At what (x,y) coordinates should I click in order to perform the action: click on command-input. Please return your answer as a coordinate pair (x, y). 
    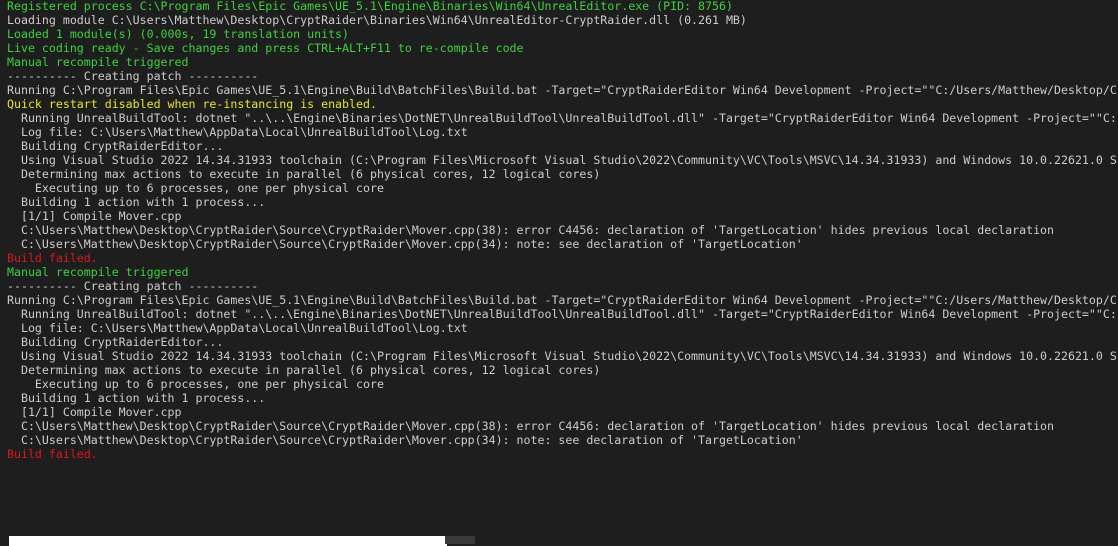
    Looking at the image, I should click on (228, 541).